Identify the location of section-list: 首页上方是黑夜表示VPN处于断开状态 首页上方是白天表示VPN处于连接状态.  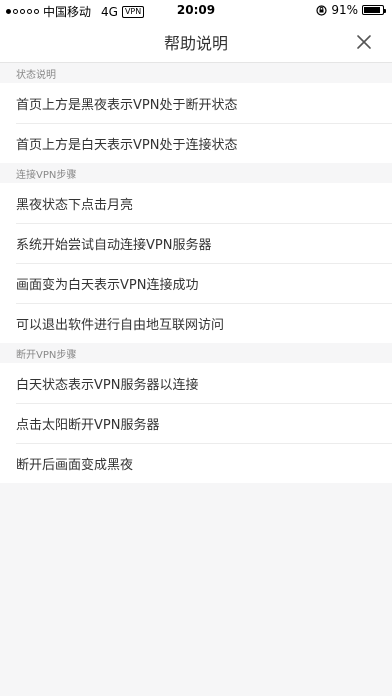
(196, 123).